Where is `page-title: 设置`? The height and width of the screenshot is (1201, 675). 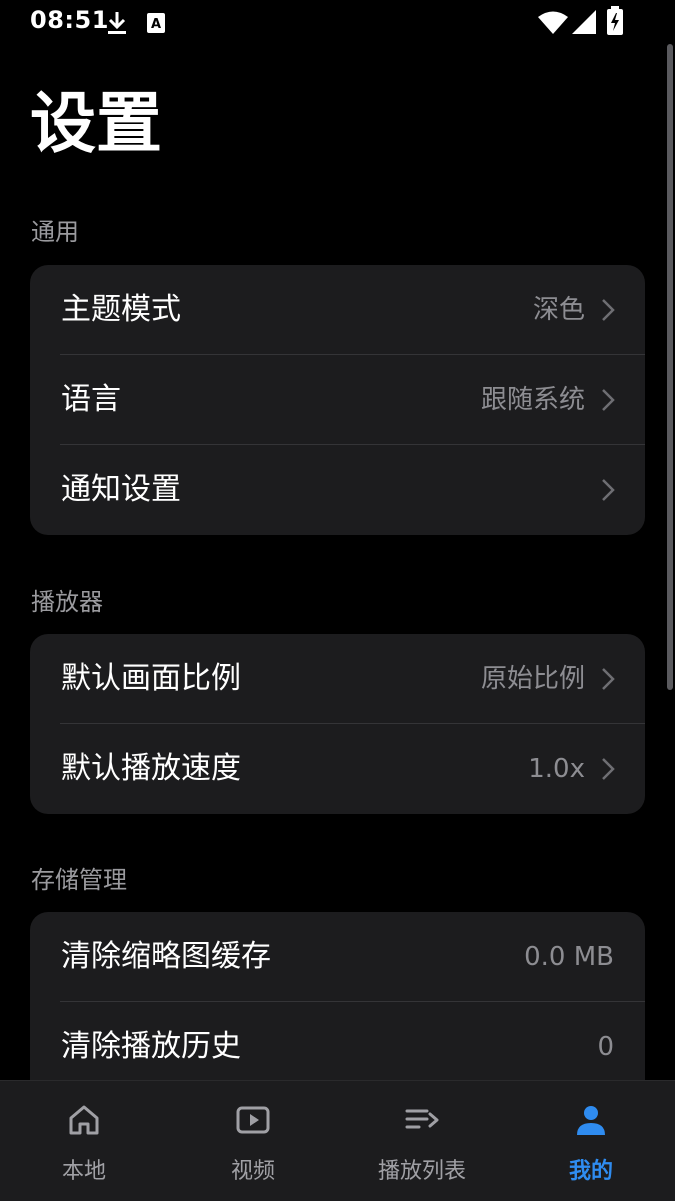 page-title: 设置 is located at coordinates (96, 123).